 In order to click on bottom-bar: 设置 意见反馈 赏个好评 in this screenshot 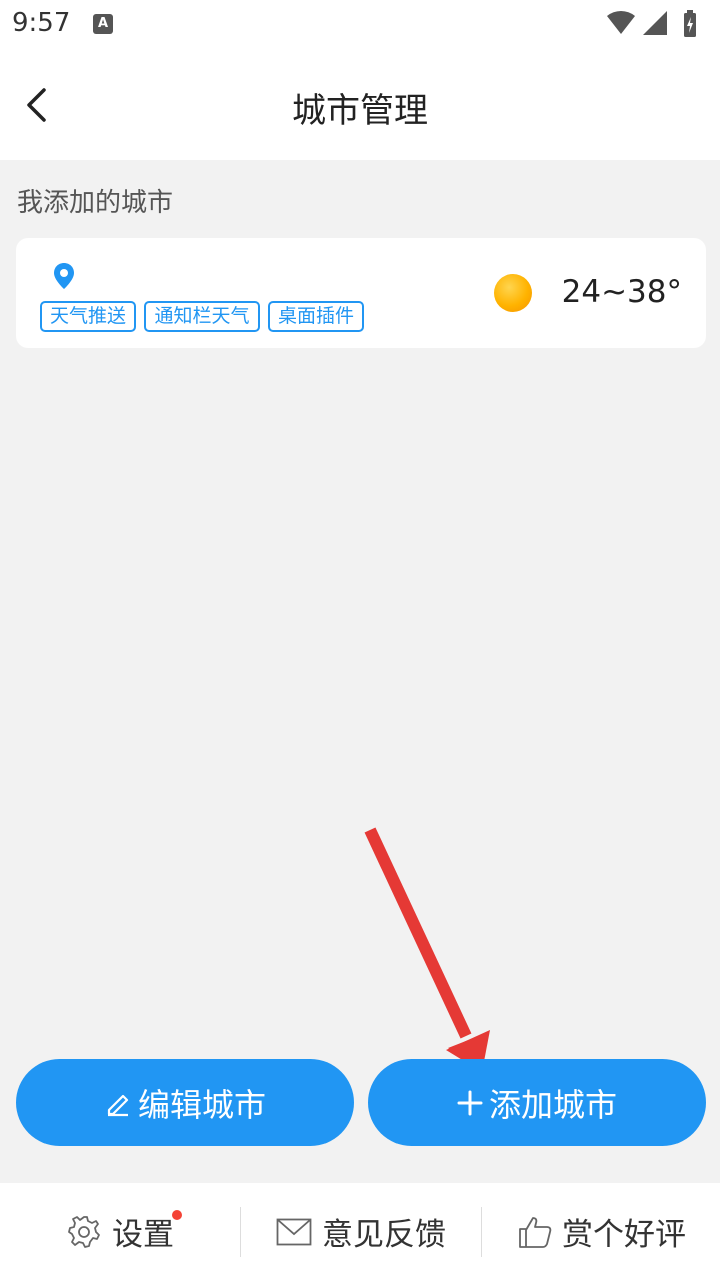, I will do `click(360, 1231)`.